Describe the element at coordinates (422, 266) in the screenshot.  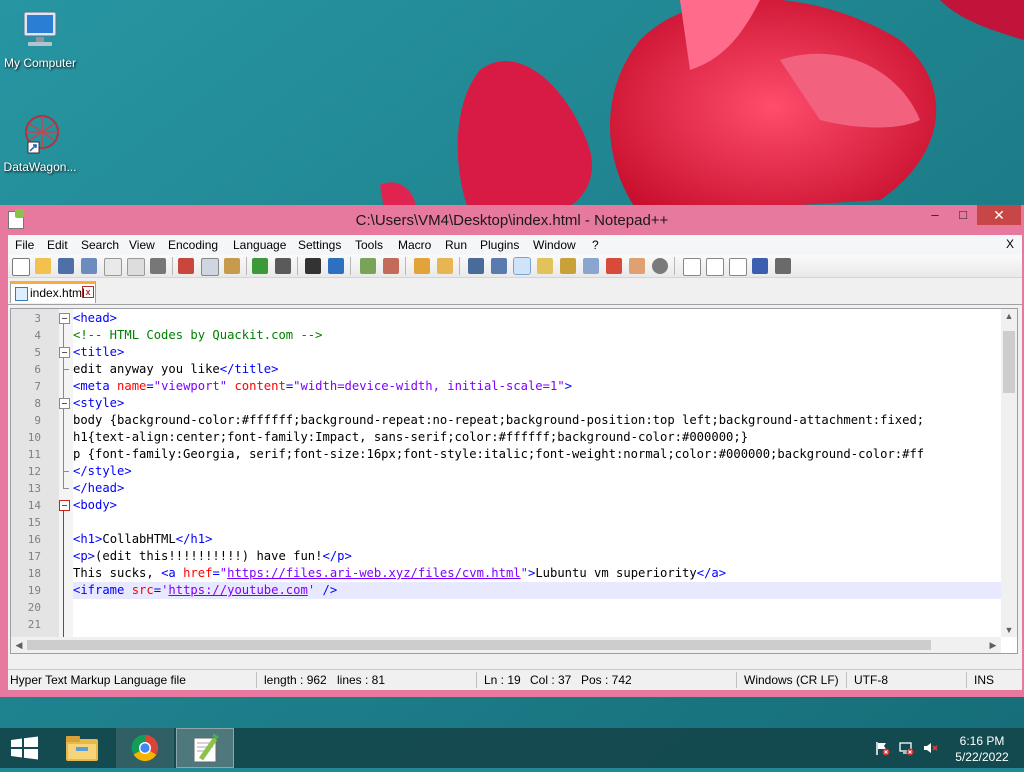
I see `sync-vertical-icon` at that location.